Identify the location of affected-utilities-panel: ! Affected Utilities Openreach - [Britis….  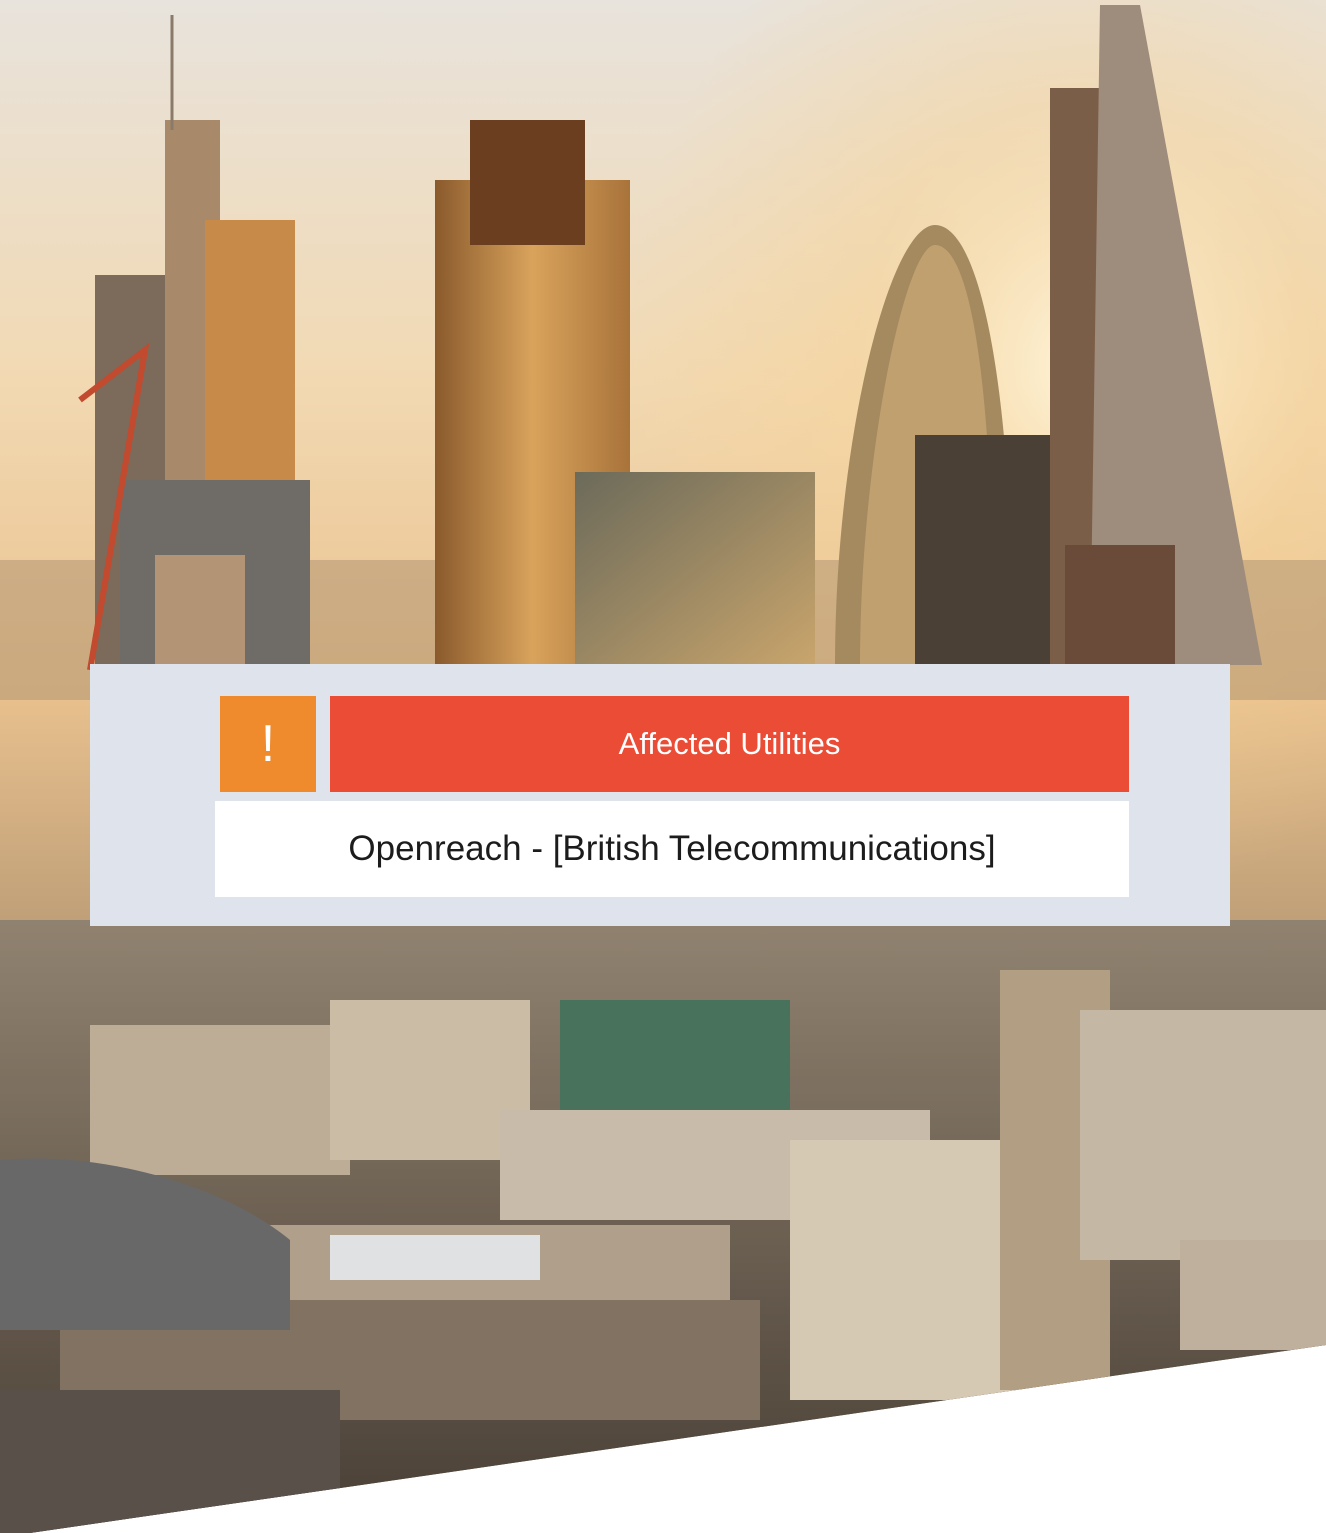
(660, 795).